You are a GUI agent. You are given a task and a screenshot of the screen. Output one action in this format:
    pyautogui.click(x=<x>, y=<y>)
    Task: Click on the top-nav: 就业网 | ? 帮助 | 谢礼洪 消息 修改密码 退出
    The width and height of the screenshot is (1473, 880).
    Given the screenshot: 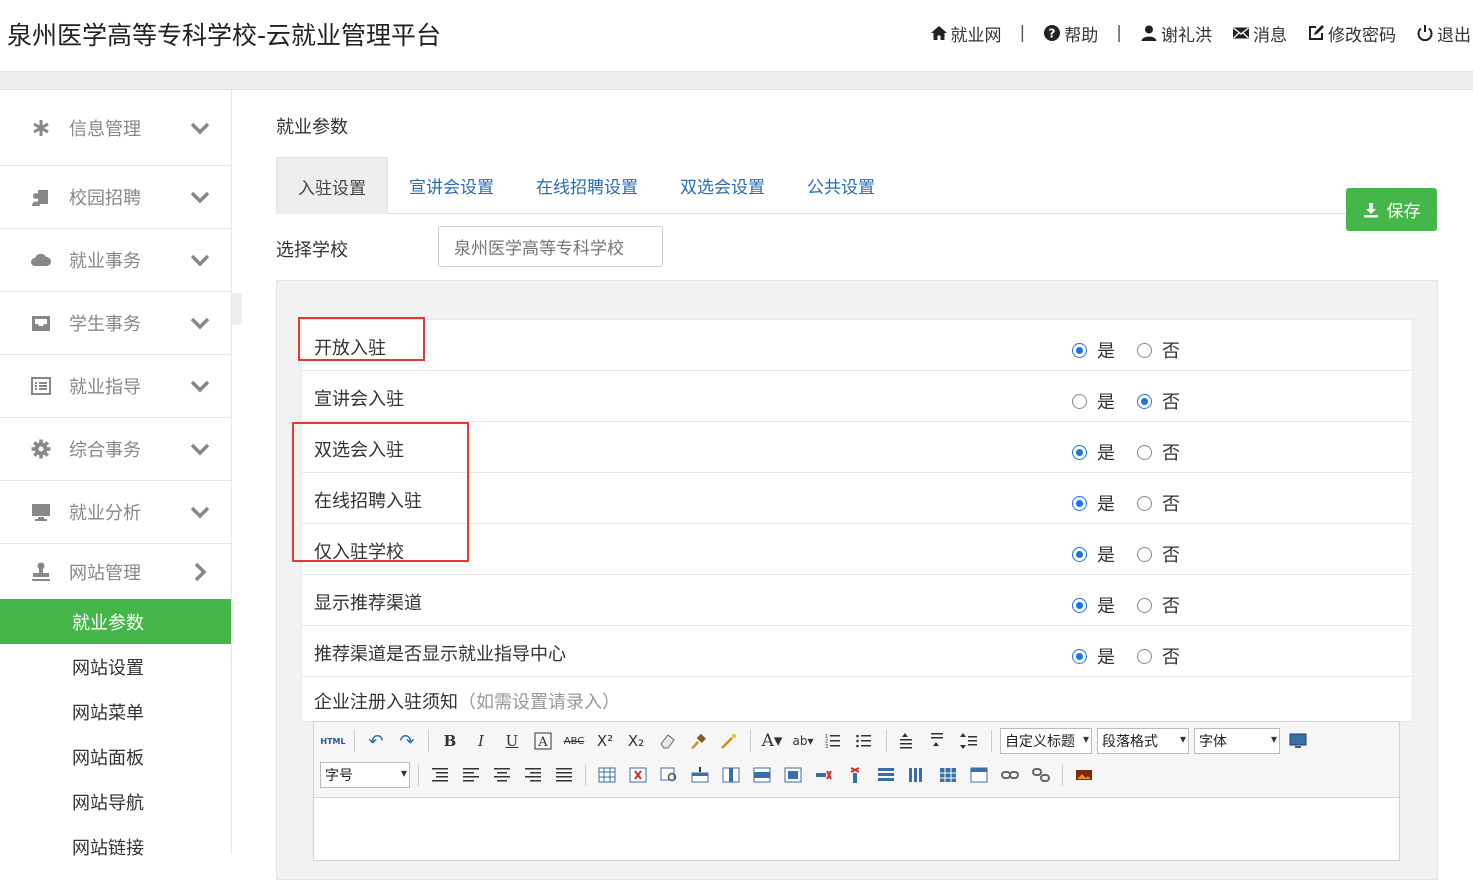 What is the action you would take?
    pyautogui.click(x=1200, y=33)
    